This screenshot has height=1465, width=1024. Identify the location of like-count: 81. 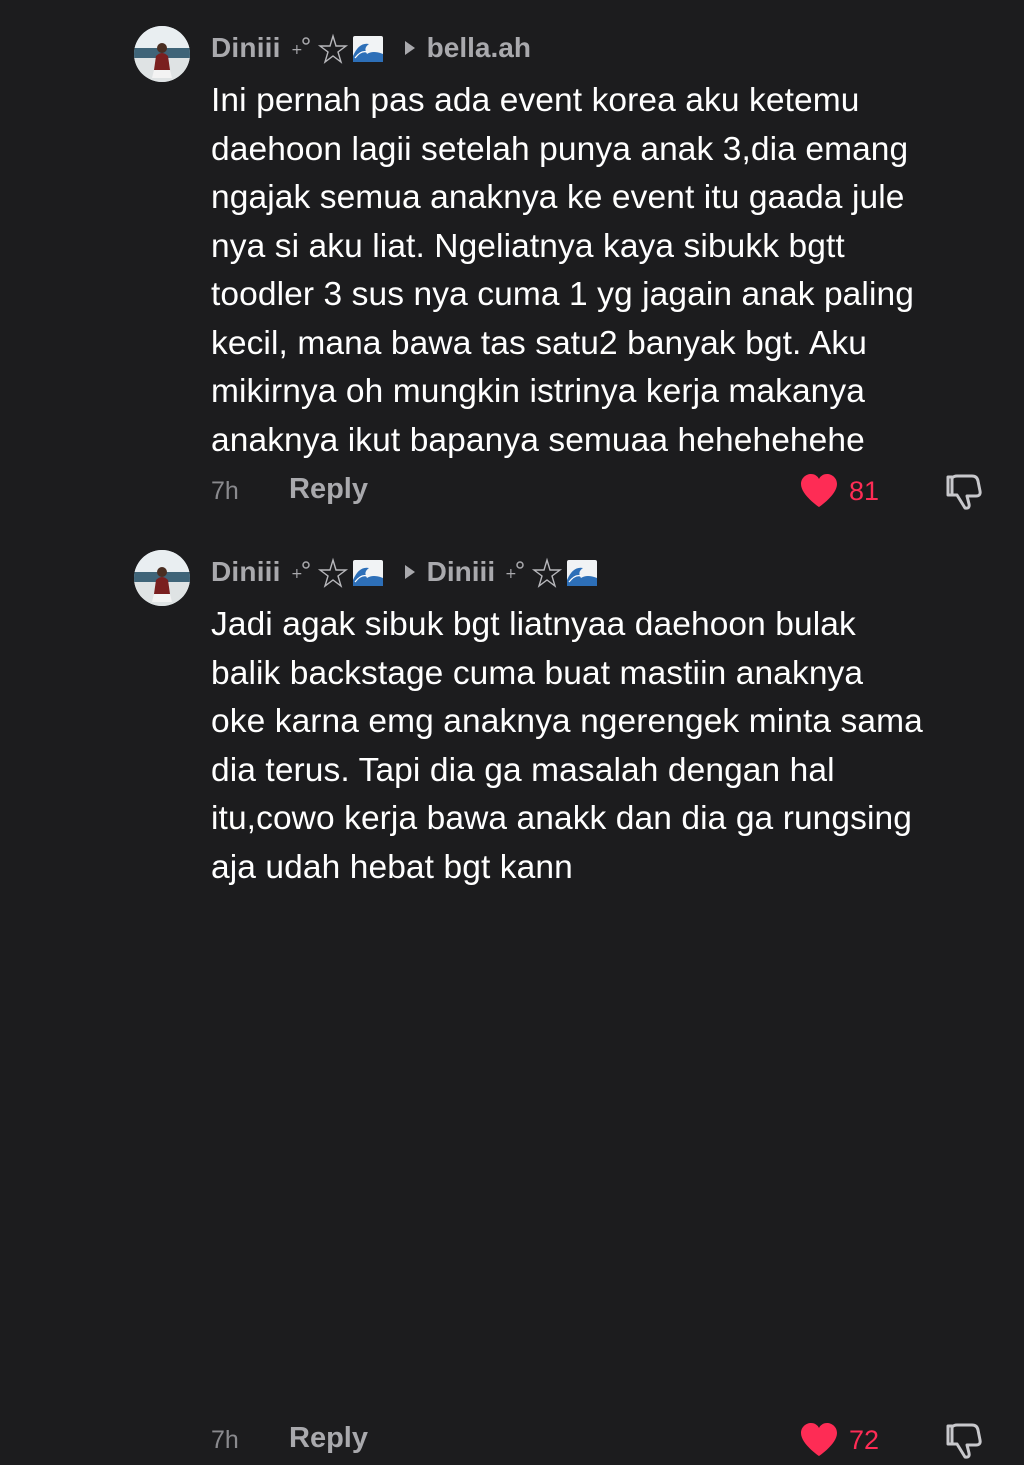
(864, 490).